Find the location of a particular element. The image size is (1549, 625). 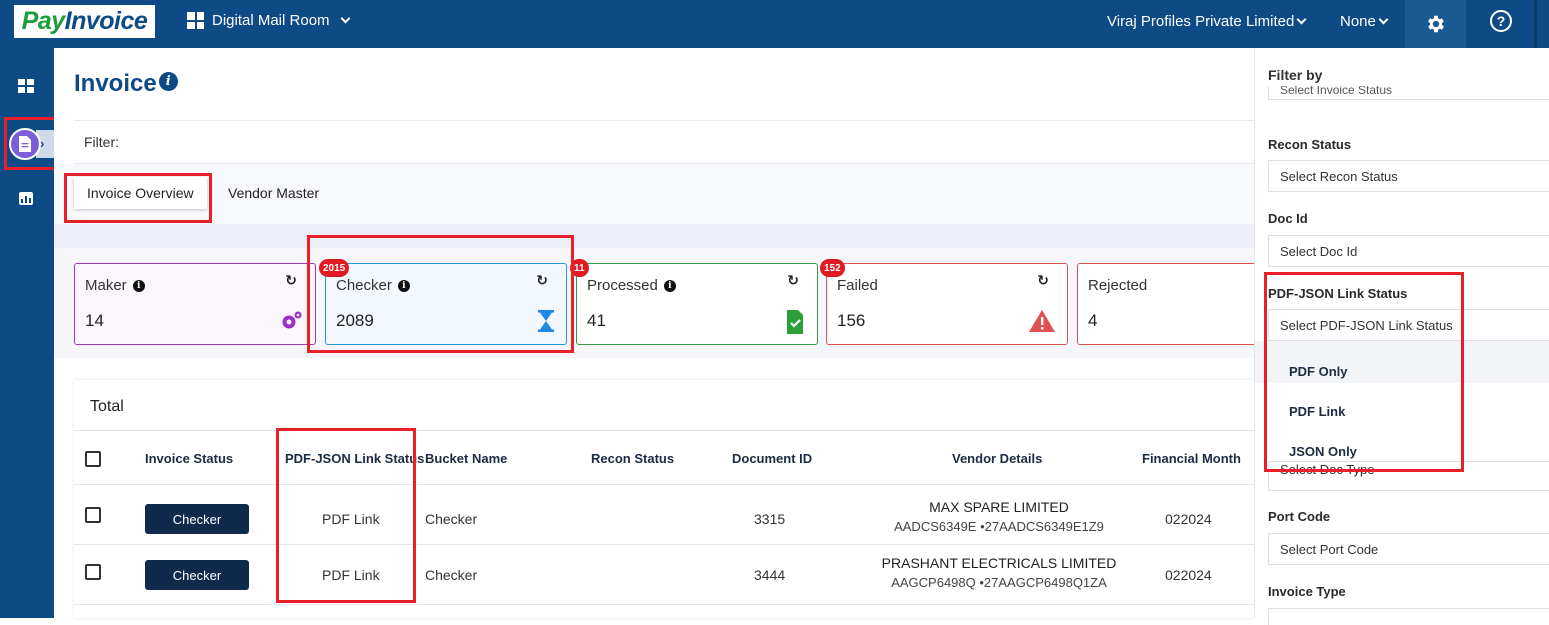

vendor-ids: AAGCP6498Q •27AAGCP6498Q1ZA is located at coordinates (999, 582).